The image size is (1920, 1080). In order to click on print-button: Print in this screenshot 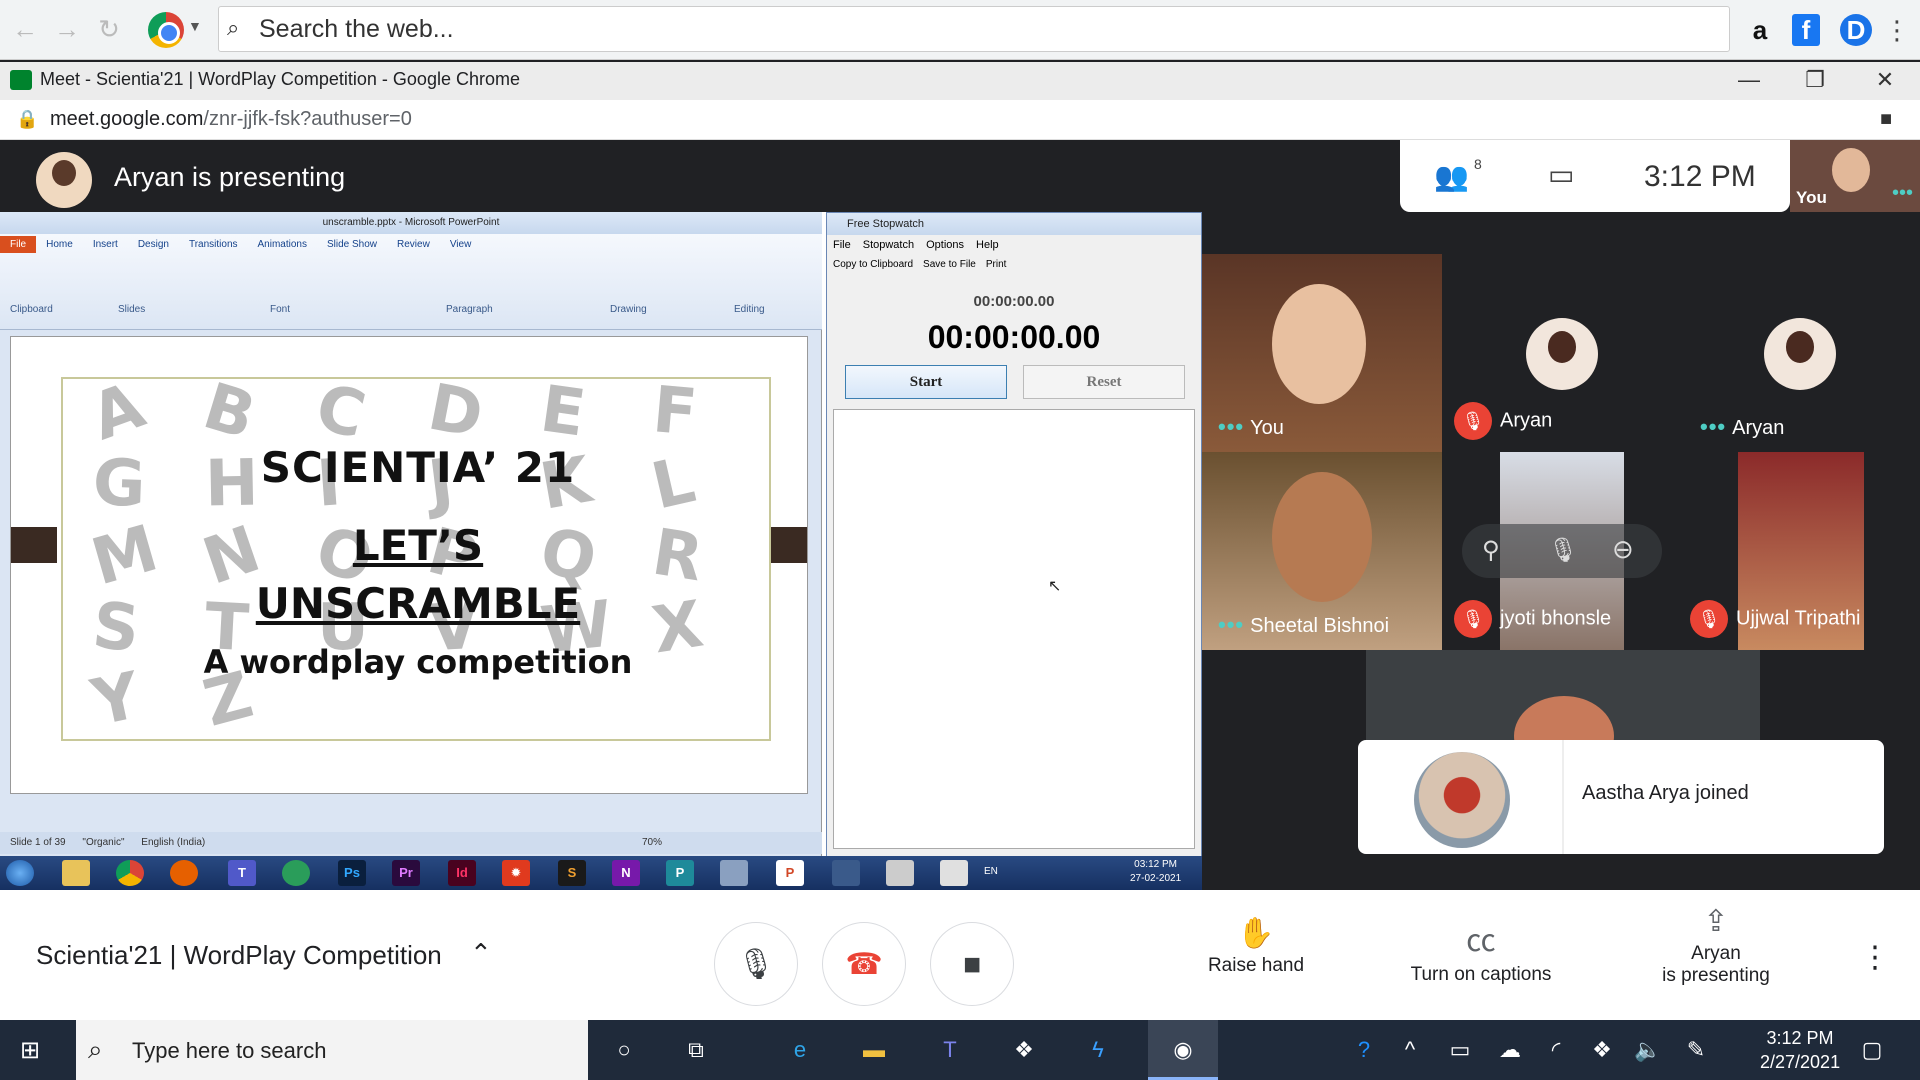, I will do `click(996, 264)`.